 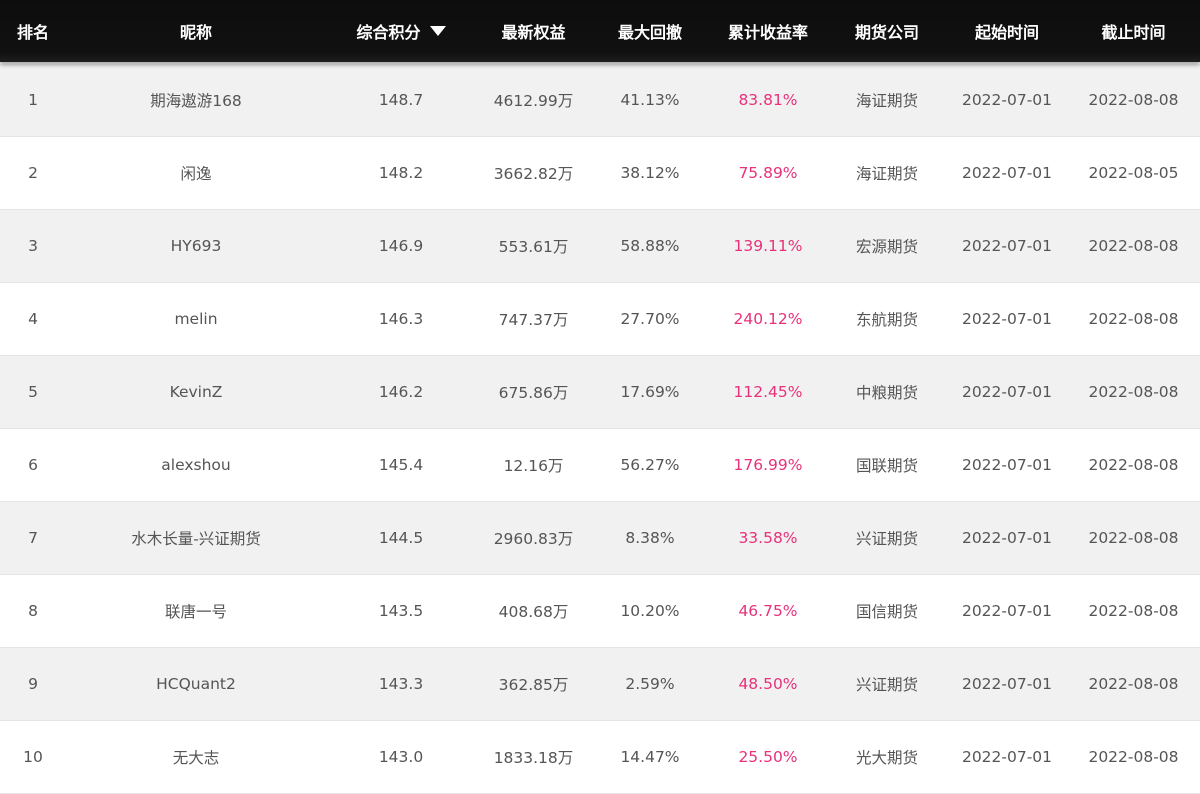 I want to click on score-cell: 146.2, so click(x=401, y=392).